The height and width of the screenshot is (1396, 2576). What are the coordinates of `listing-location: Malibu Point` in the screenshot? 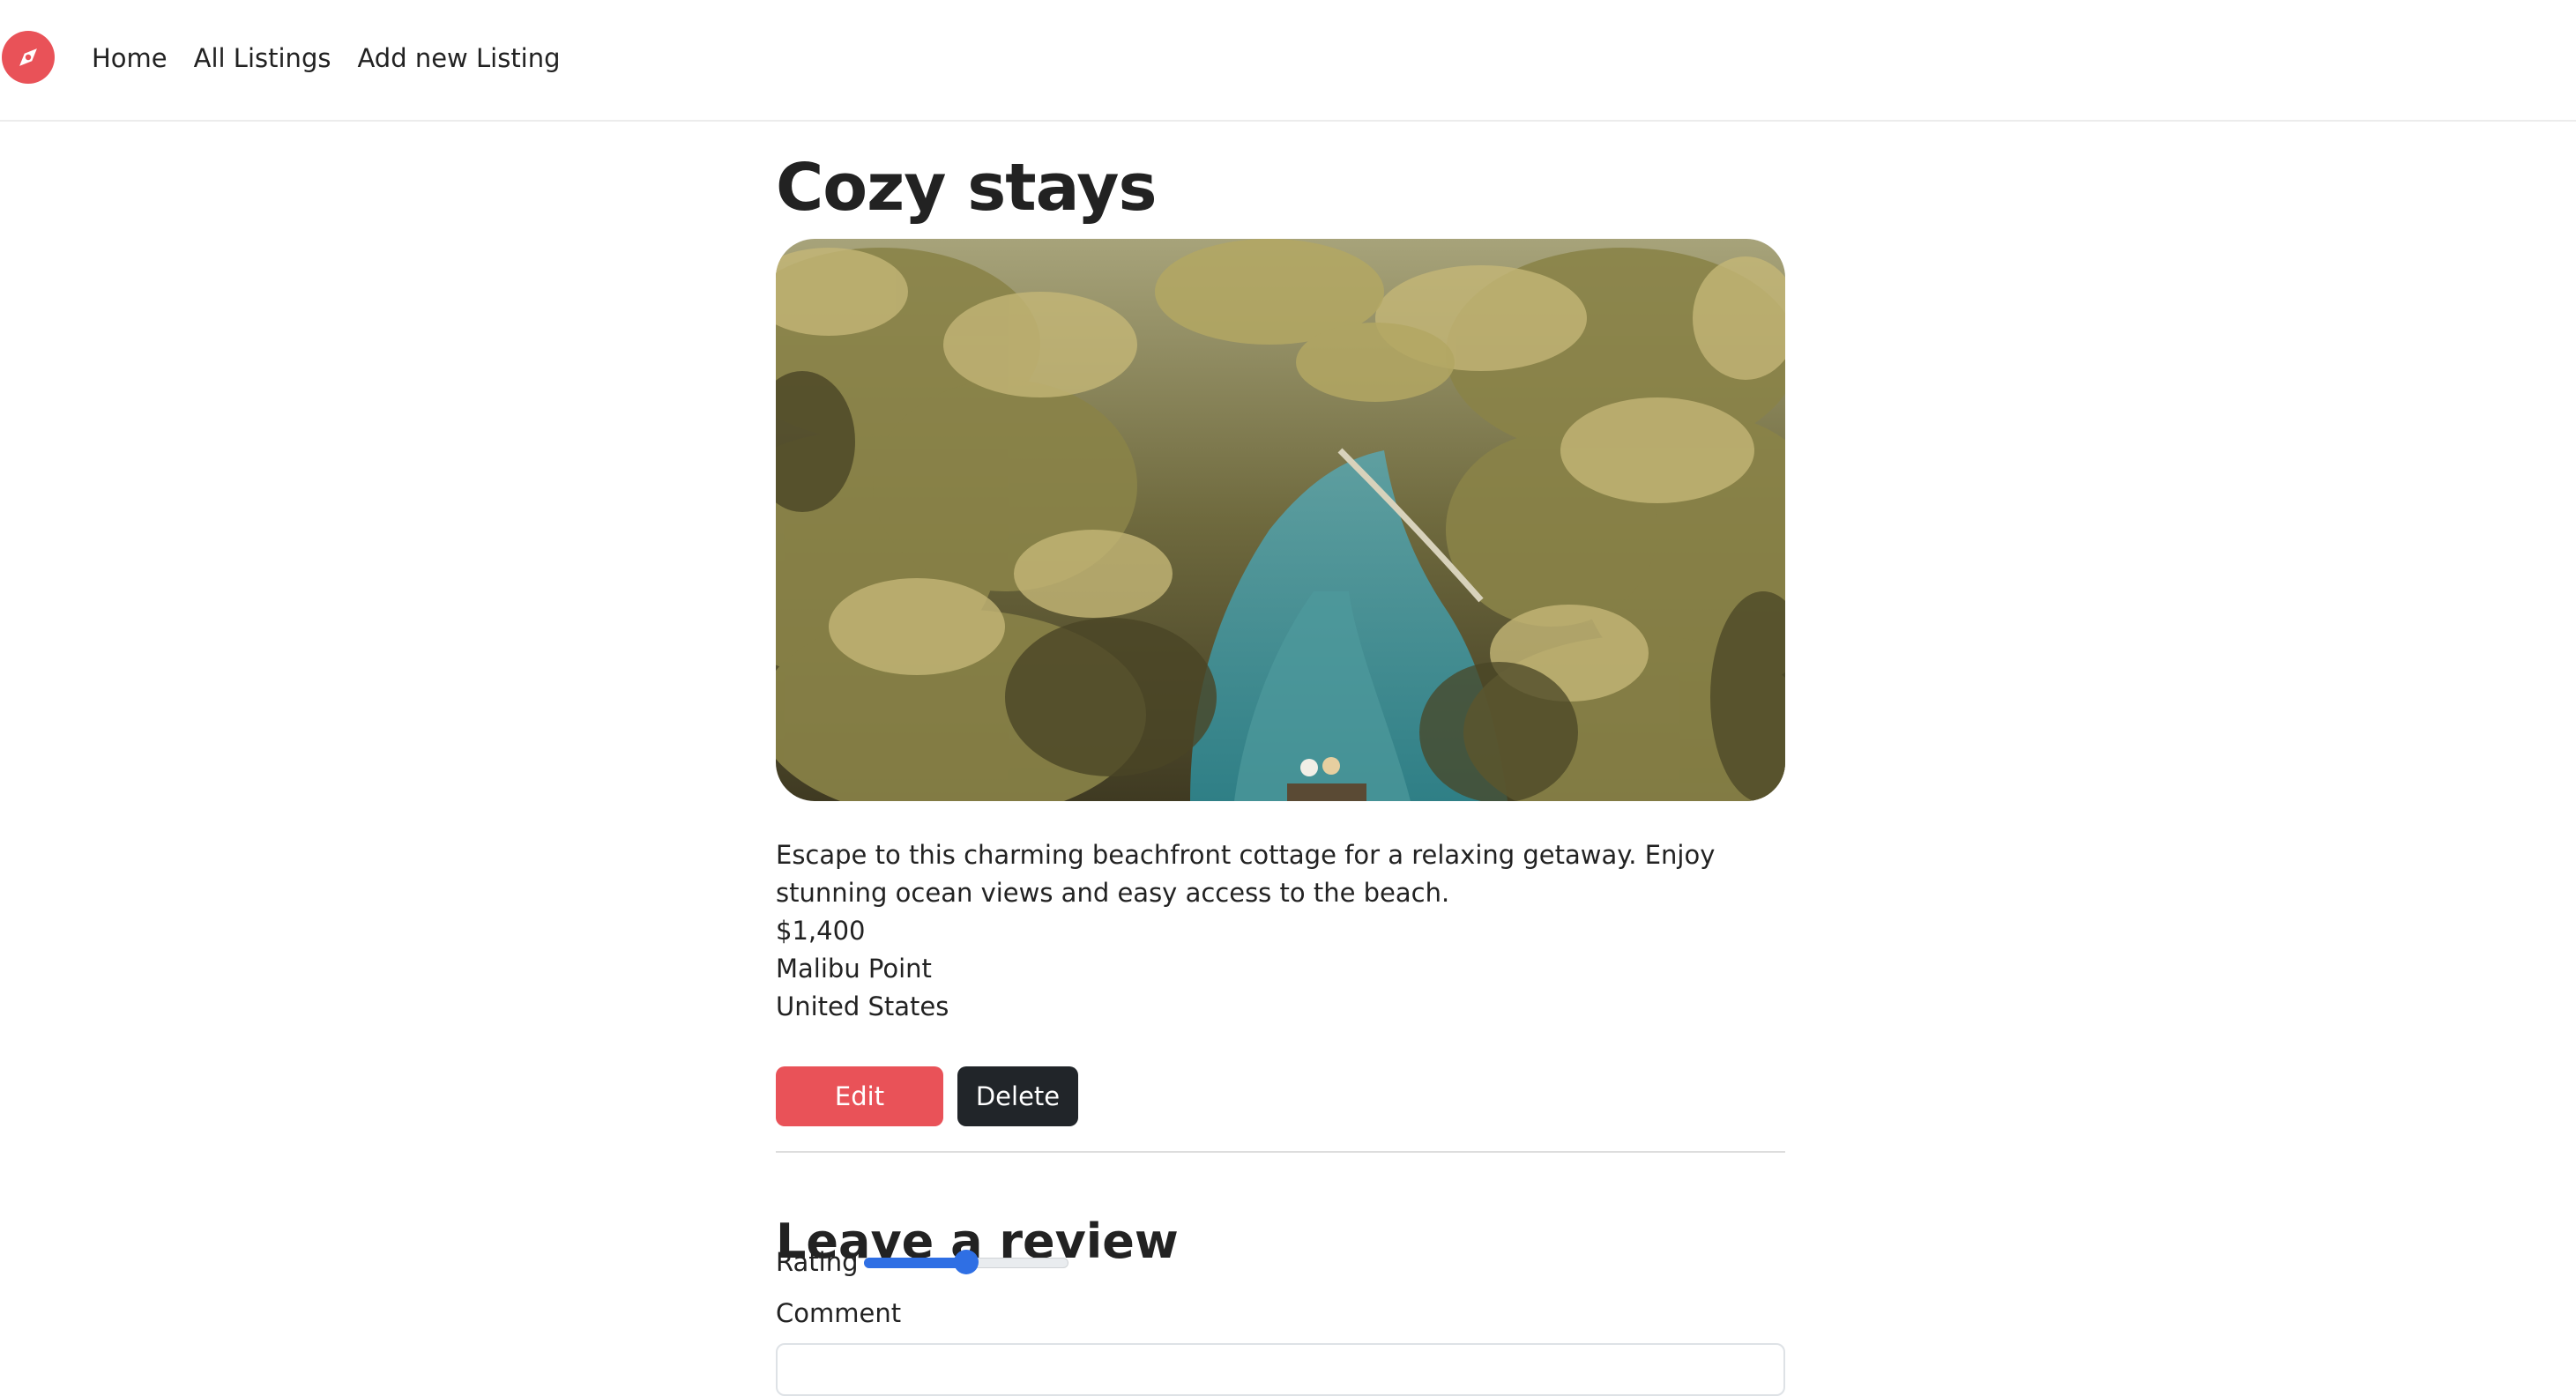 It's located at (854, 969).